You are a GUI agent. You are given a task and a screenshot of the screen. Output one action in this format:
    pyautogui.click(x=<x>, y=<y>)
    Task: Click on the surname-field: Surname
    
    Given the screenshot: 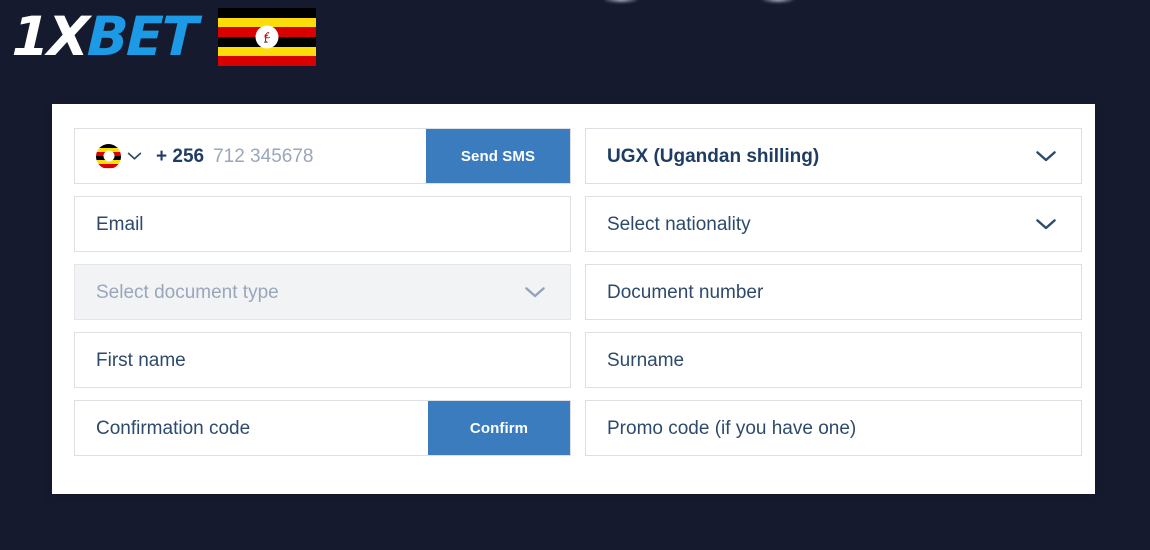 What is the action you would take?
    pyautogui.click(x=833, y=360)
    